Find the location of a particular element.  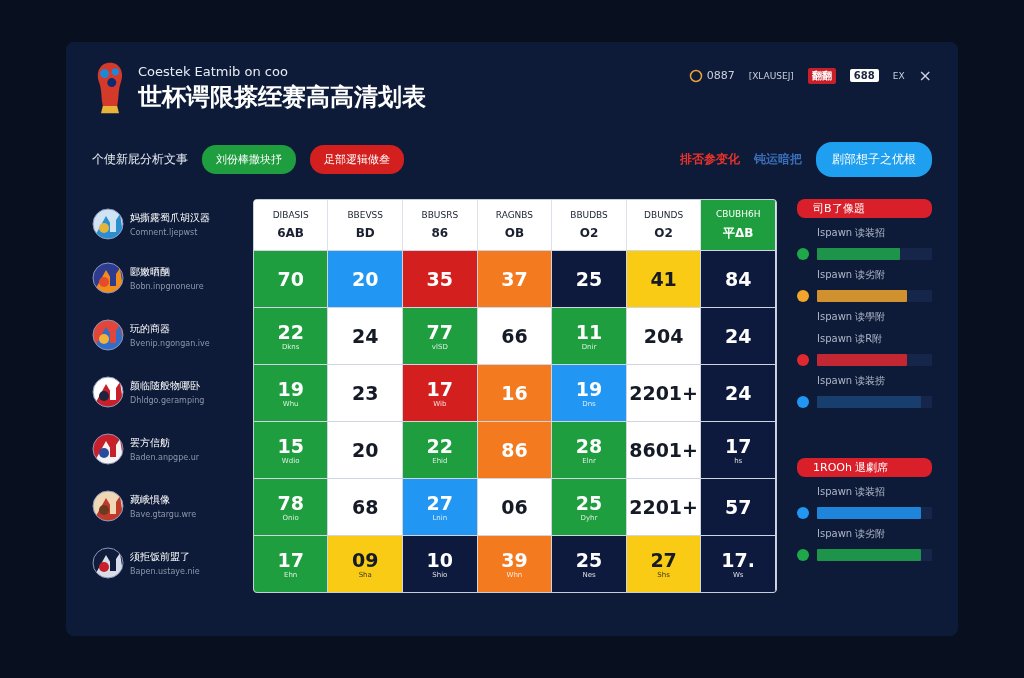

score-cell: 16 is located at coordinates (515, 392).